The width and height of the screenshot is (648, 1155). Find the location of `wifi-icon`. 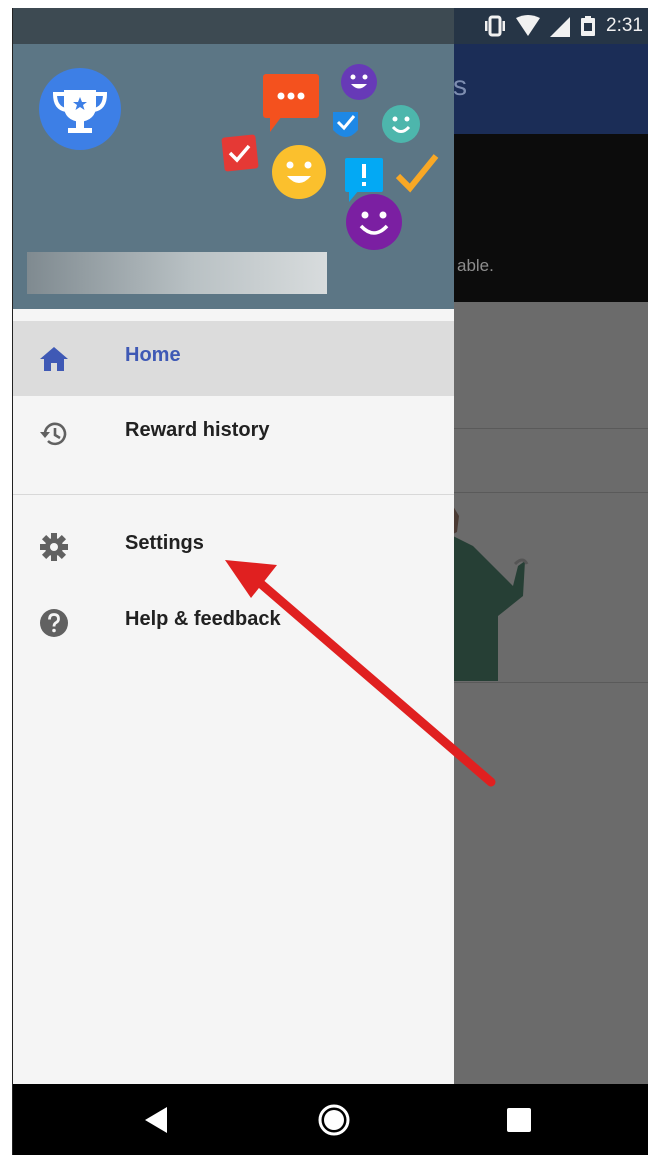

wifi-icon is located at coordinates (528, 25).